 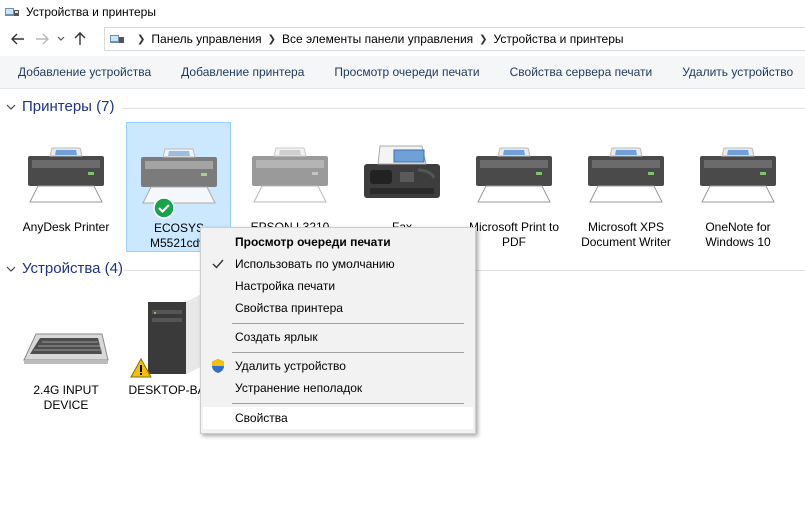 I want to click on printer-label: Microsoft Print to PDF, so click(x=514, y=234).